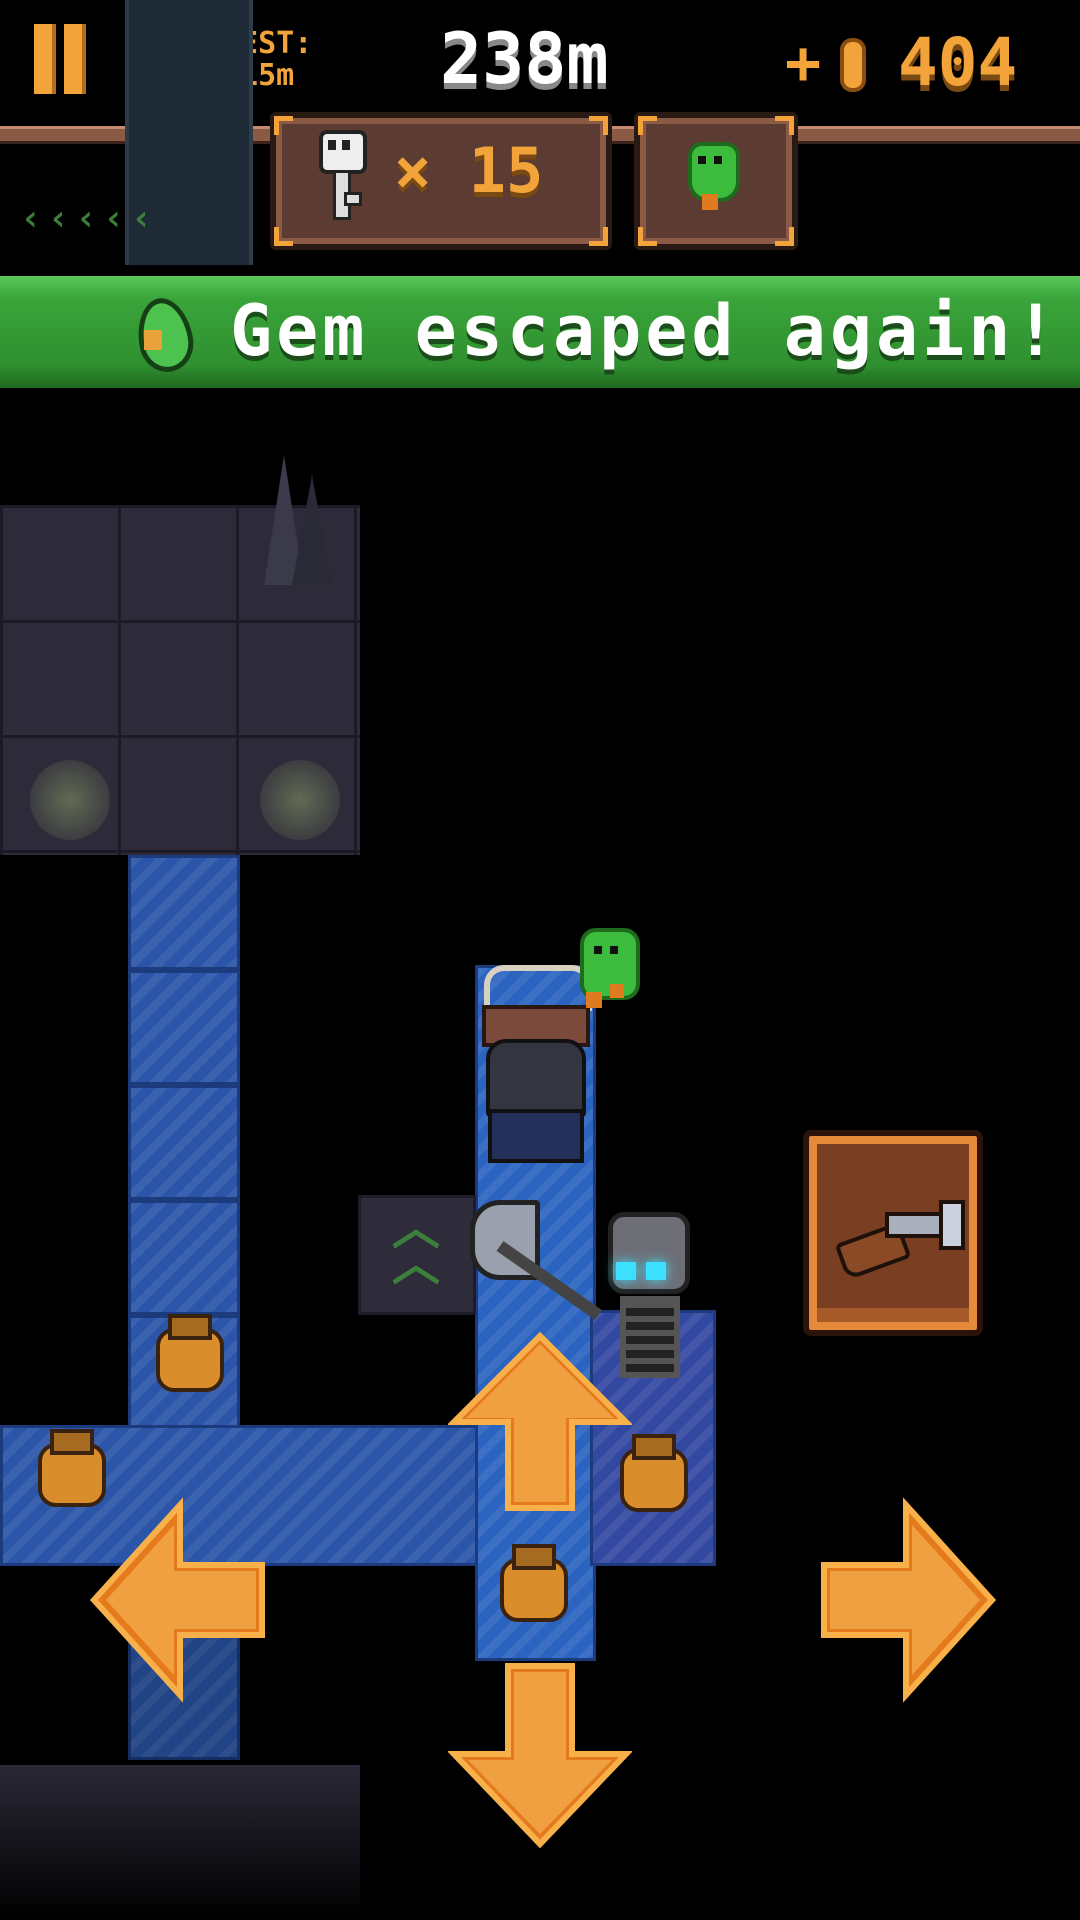 Image resolution: width=1080 pixels, height=1920 pixels. I want to click on arrow-down-icon, so click(540, 1756).